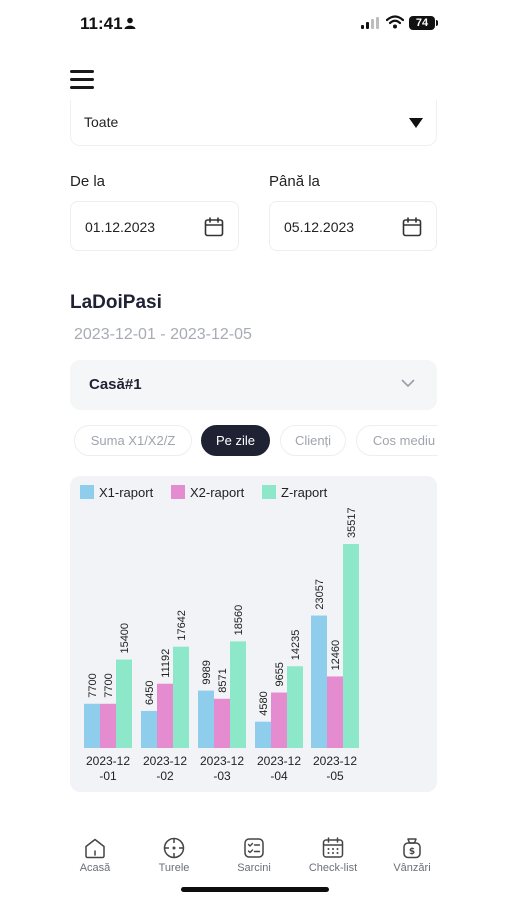  Describe the element at coordinates (174, 848) in the screenshot. I see `crosshair-icon` at that location.